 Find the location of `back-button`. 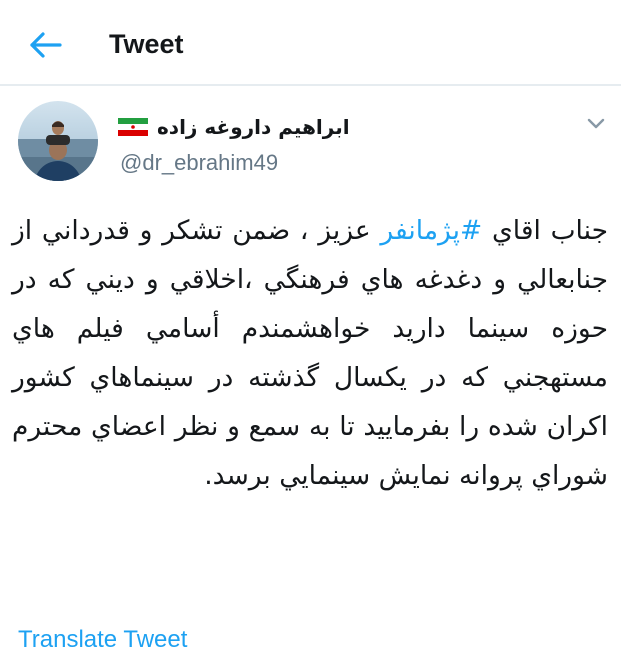

back-button is located at coordinates (46, 45).